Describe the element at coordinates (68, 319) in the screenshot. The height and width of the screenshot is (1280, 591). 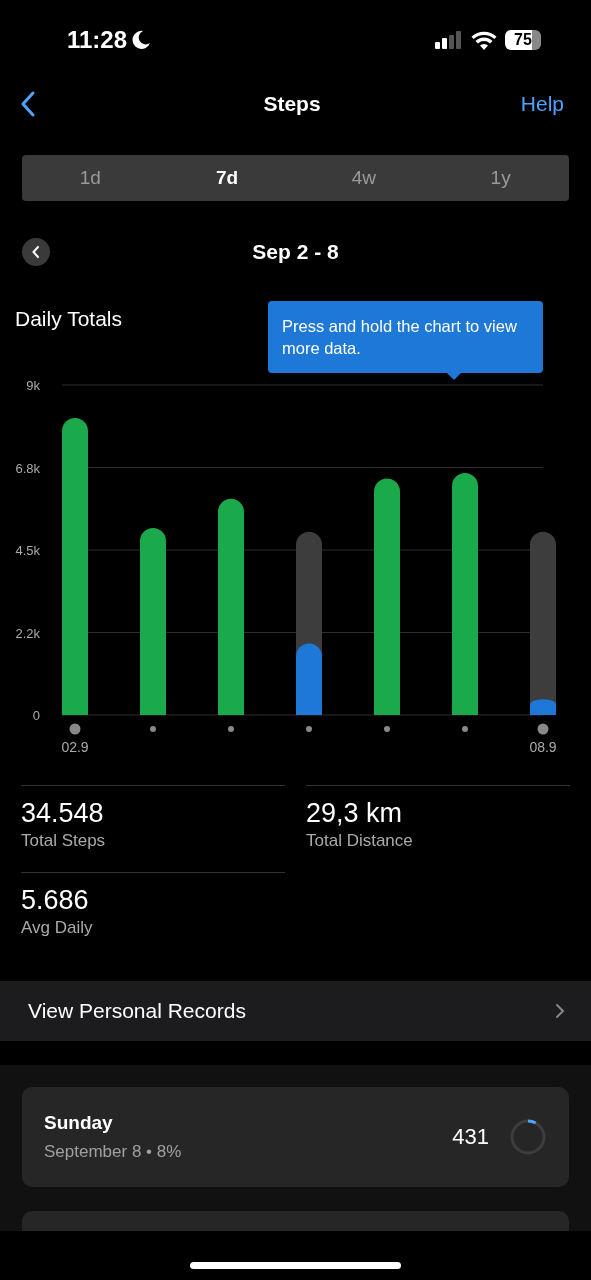
I see `chart-title: Daily Totals` at that location.